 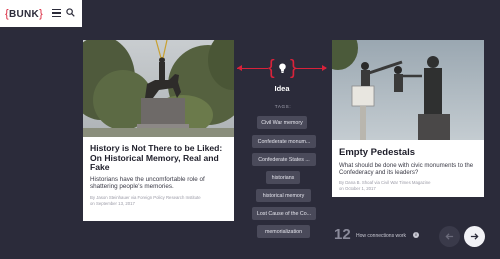 I want to click on connection-count: 12, so click(x=342, y=234).